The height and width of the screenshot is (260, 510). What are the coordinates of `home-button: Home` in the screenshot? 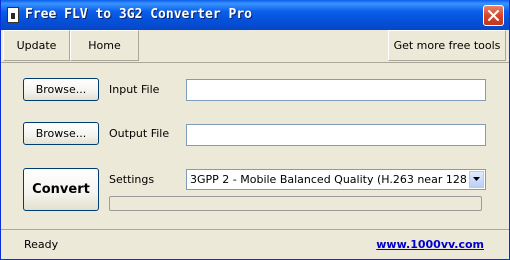 It's located at (104, 45).